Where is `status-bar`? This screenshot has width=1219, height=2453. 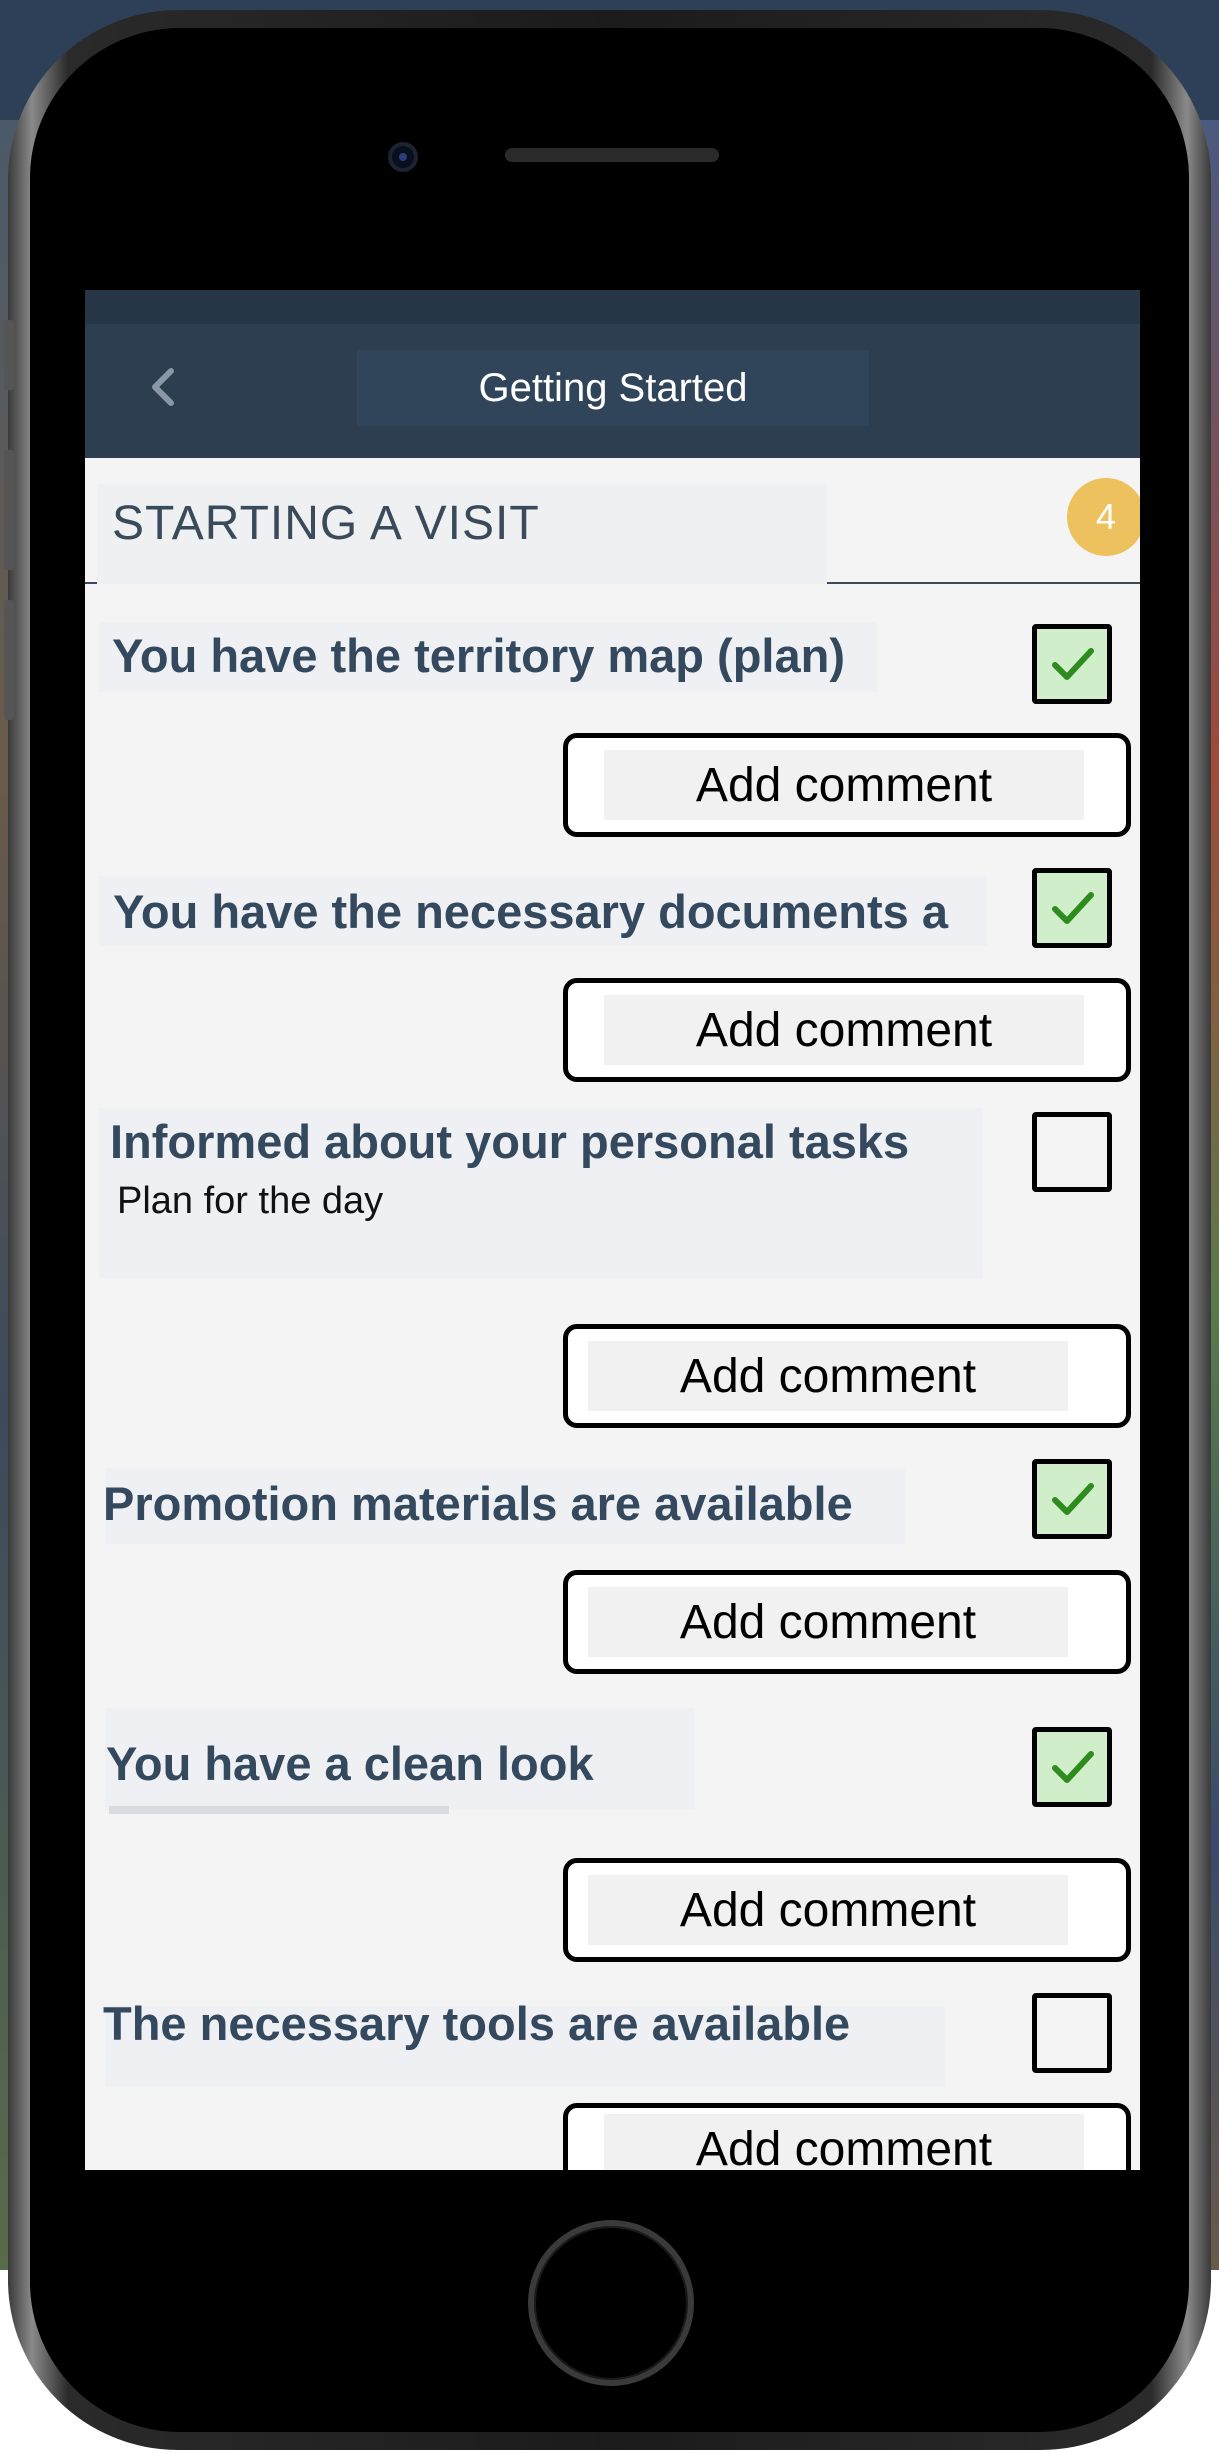
status-bar is located at coordinates (612, 307).